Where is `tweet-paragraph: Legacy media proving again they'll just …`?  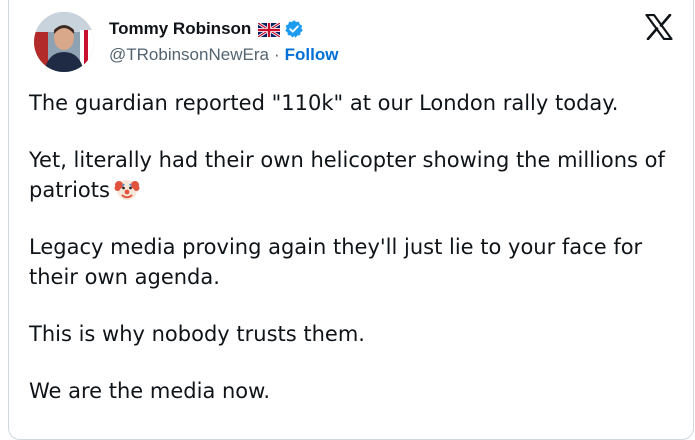 tweet-paragraph: Legacy media proving again they'll just … is located at coordinates (336, 262).